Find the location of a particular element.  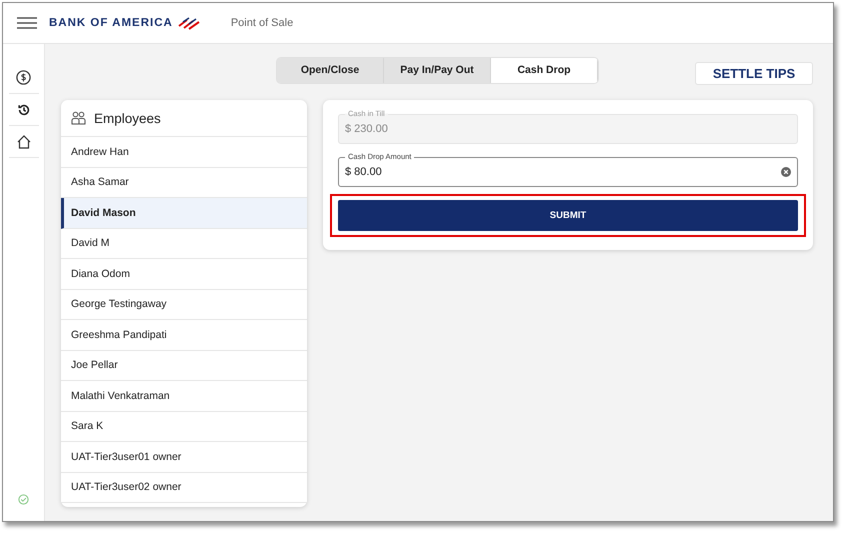

dollar-circle-icon is located at coordinates (23, 77).